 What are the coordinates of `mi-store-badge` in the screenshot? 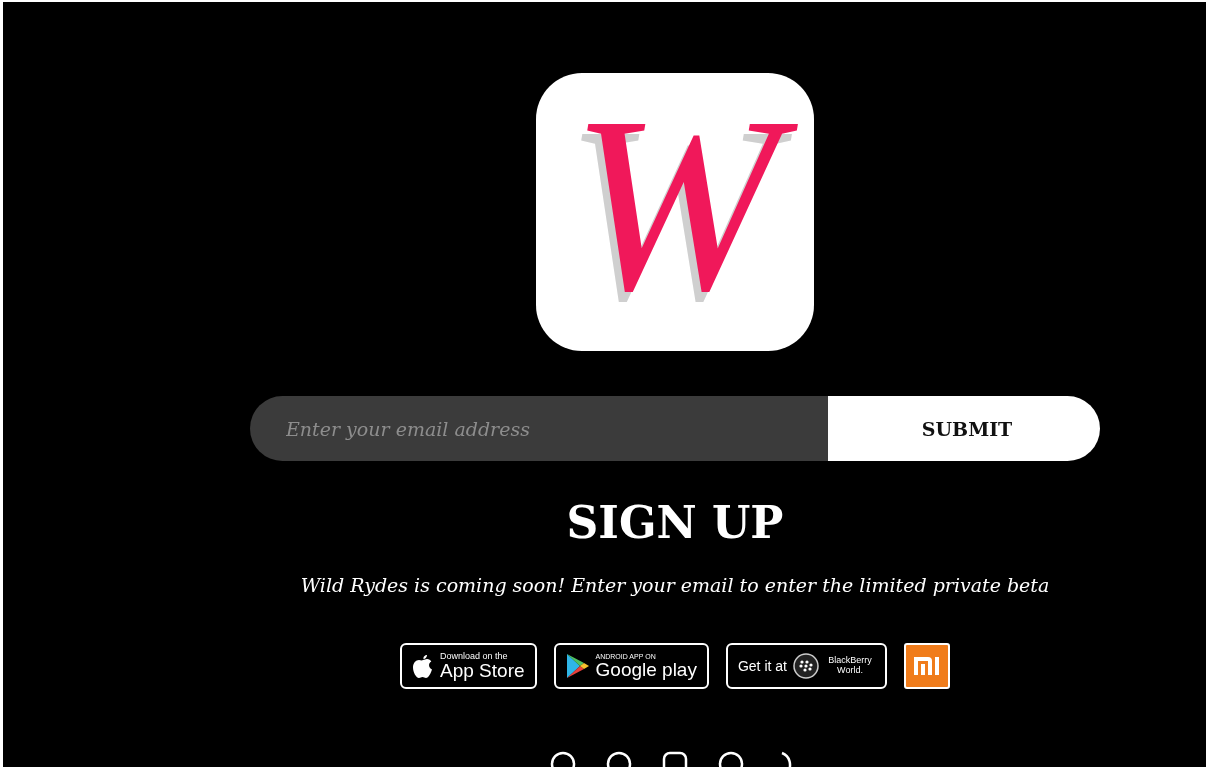 It's located at (926, 666).